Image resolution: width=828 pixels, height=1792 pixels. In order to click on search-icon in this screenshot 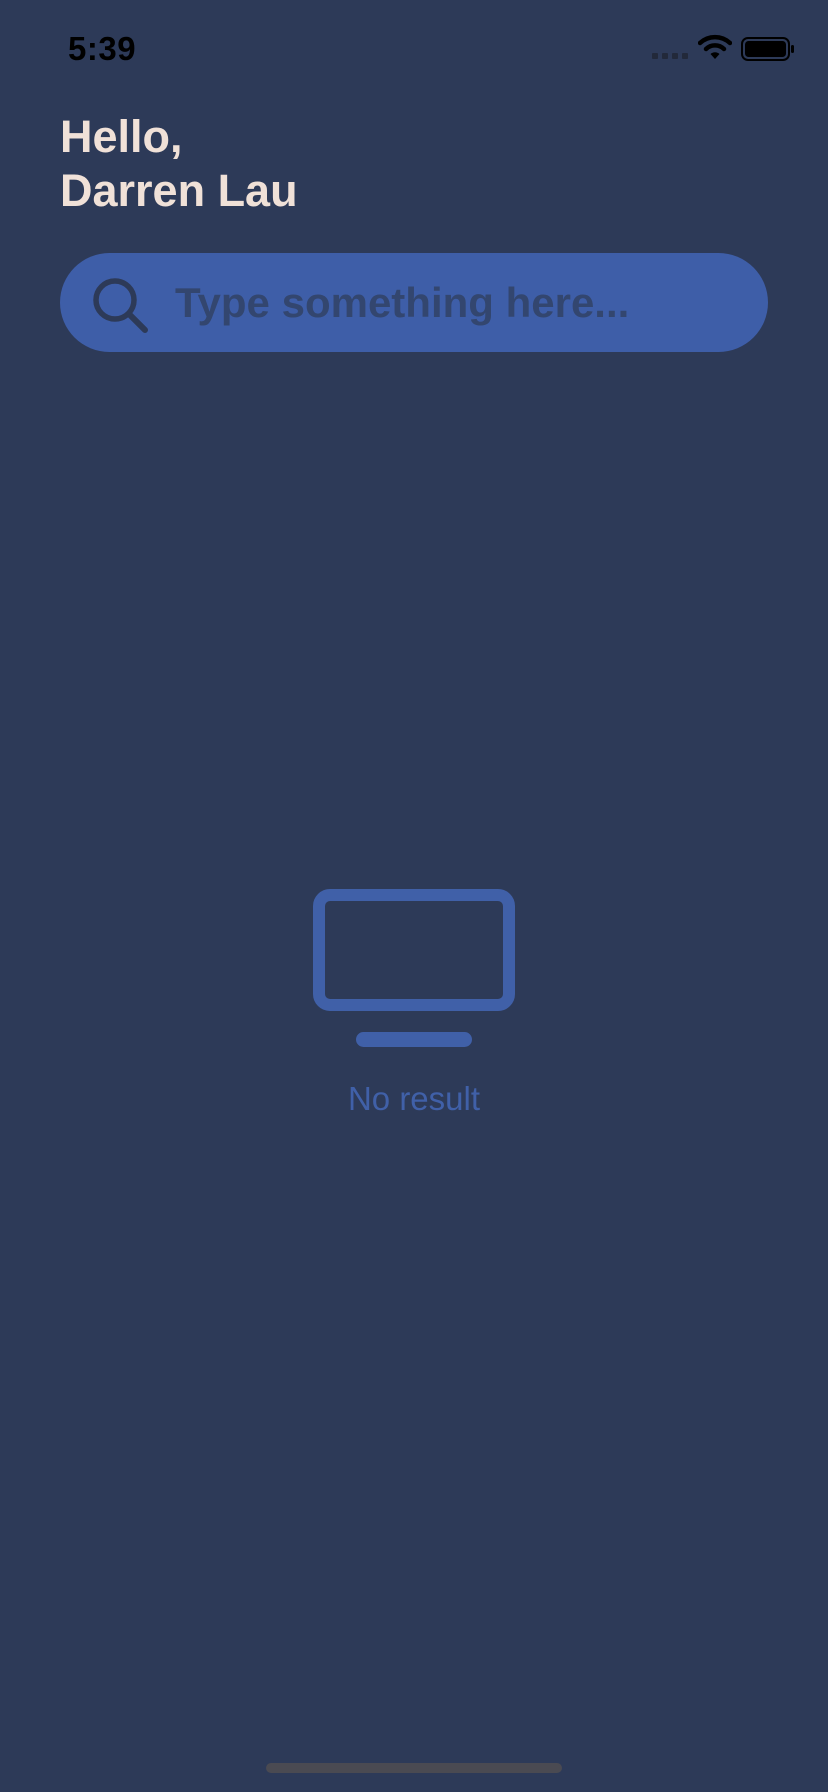, I will do `click(120, 305)`.